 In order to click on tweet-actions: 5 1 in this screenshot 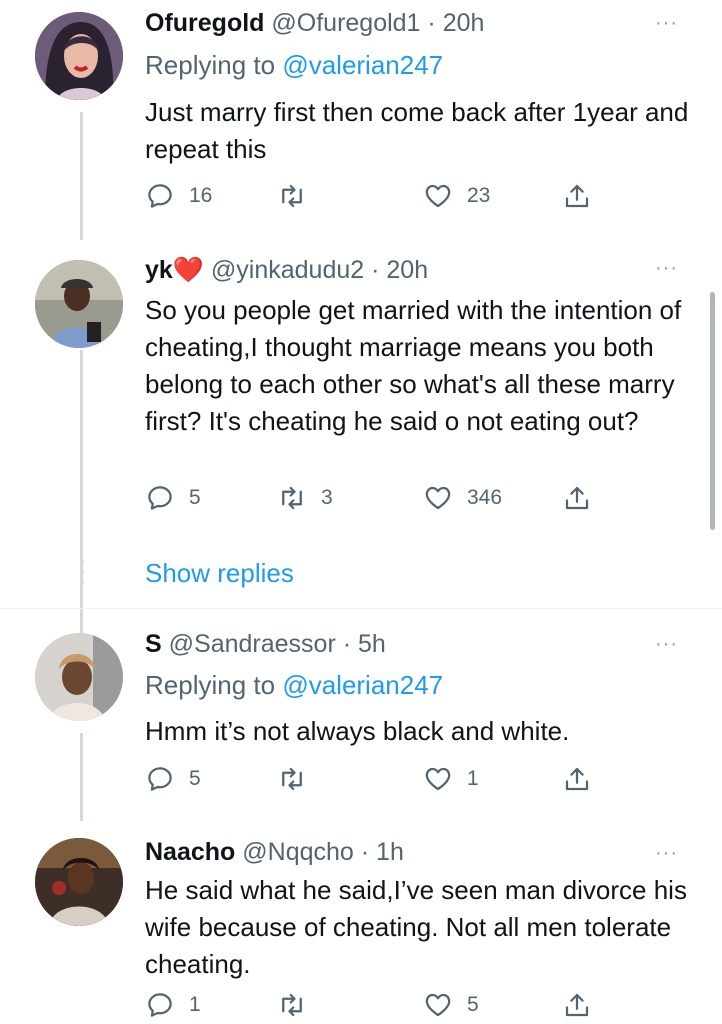, I will do `click(370, 779)`.